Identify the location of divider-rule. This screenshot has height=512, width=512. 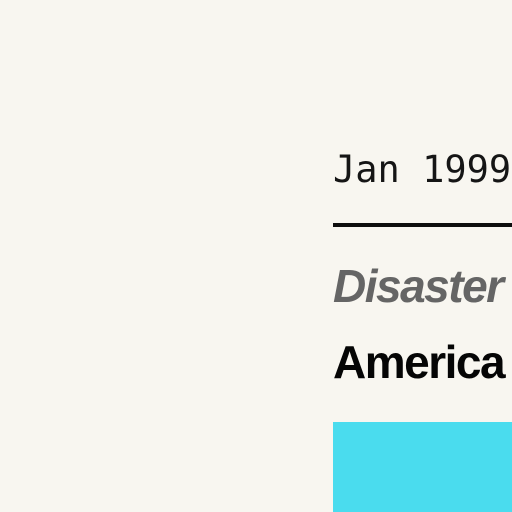
(422, 225).